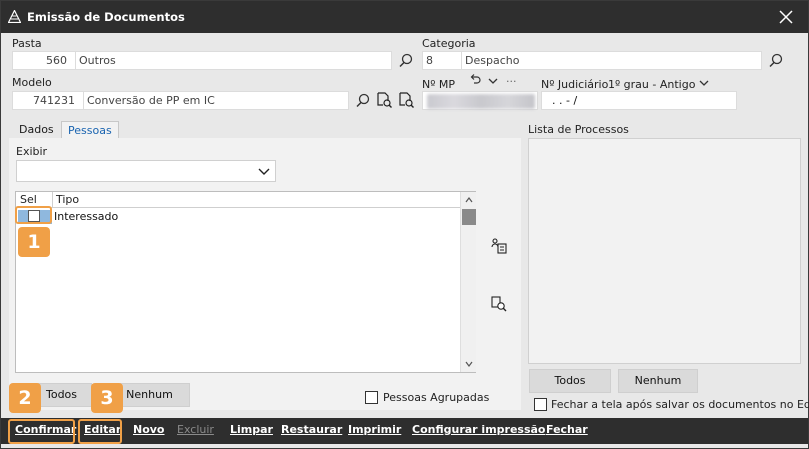  I want to click on close-icon, so click(786, 17).